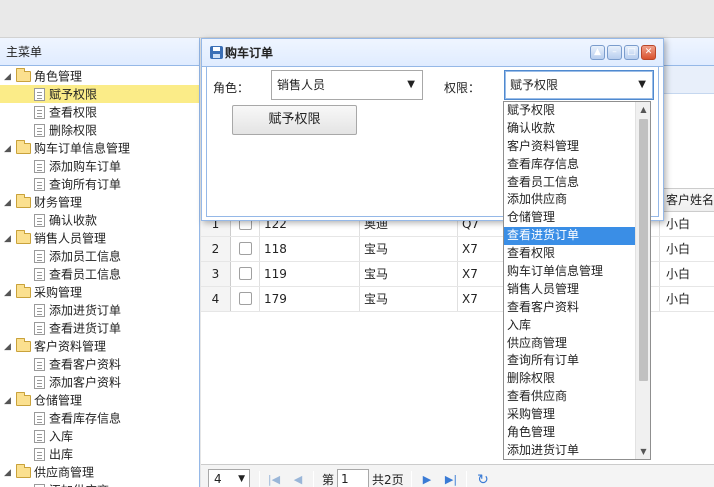 Image resolution: width=714 pixels, height=487 pixels. What do you see at coordinates (99, 220) in the screenshot?
I see `menu-item: 确认收款` at bounding box center [99, 220].